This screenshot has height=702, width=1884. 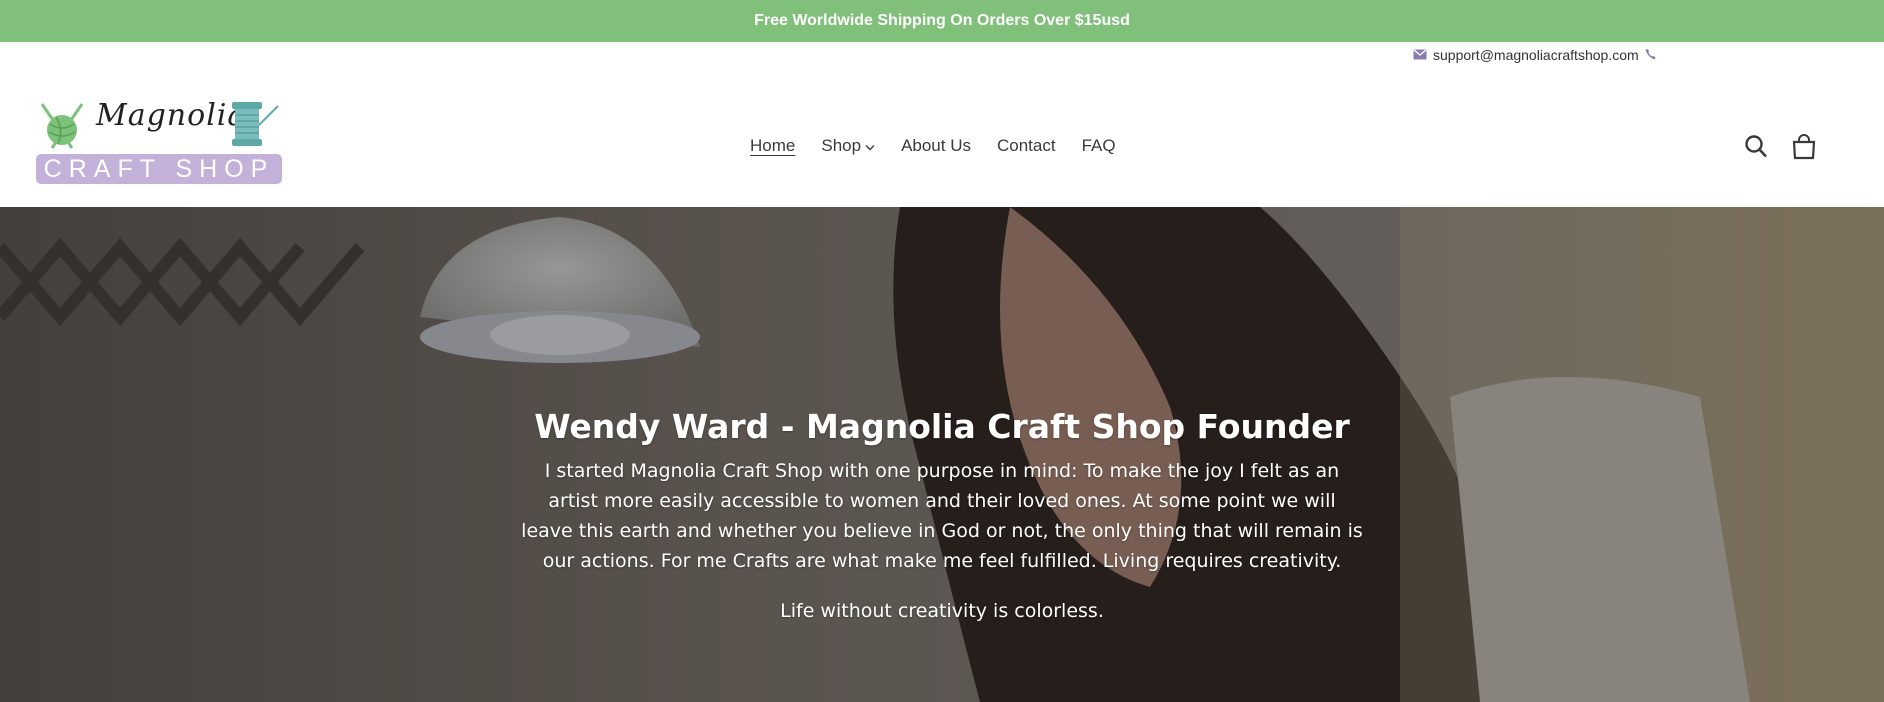 I want to click on header-icons, so click(x=1780, y=147).